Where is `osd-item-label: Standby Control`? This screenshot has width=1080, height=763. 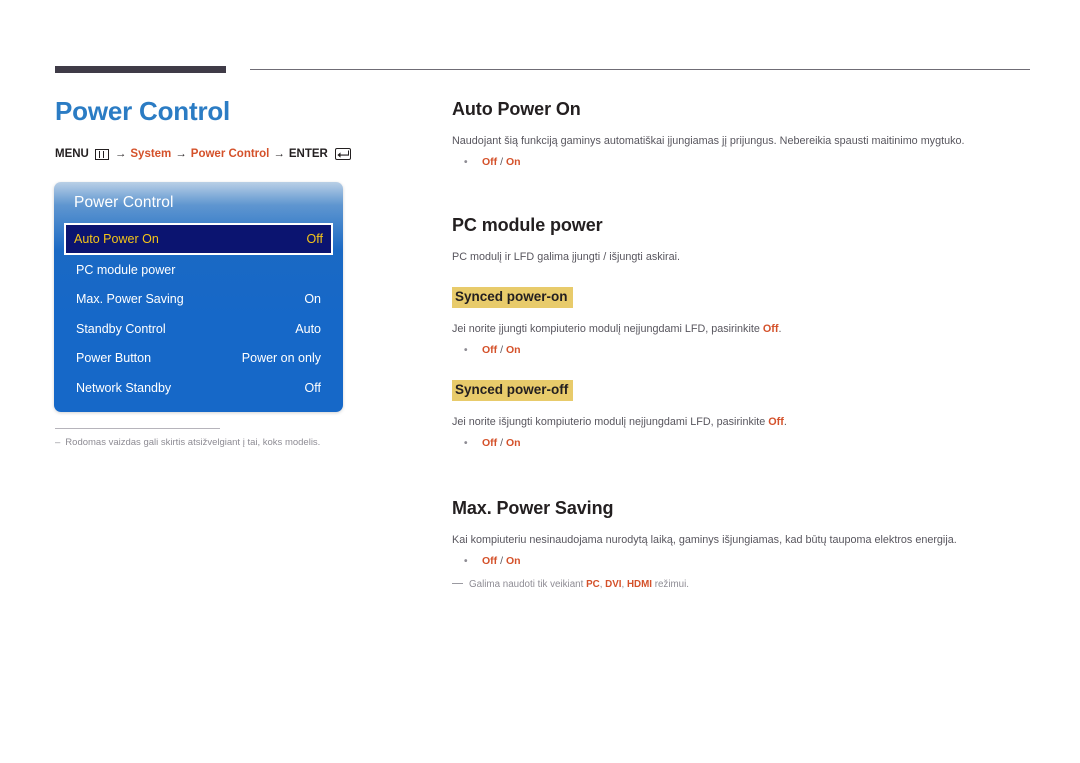 osd-item-label: Standby Control is located at coordinates (121, 328).